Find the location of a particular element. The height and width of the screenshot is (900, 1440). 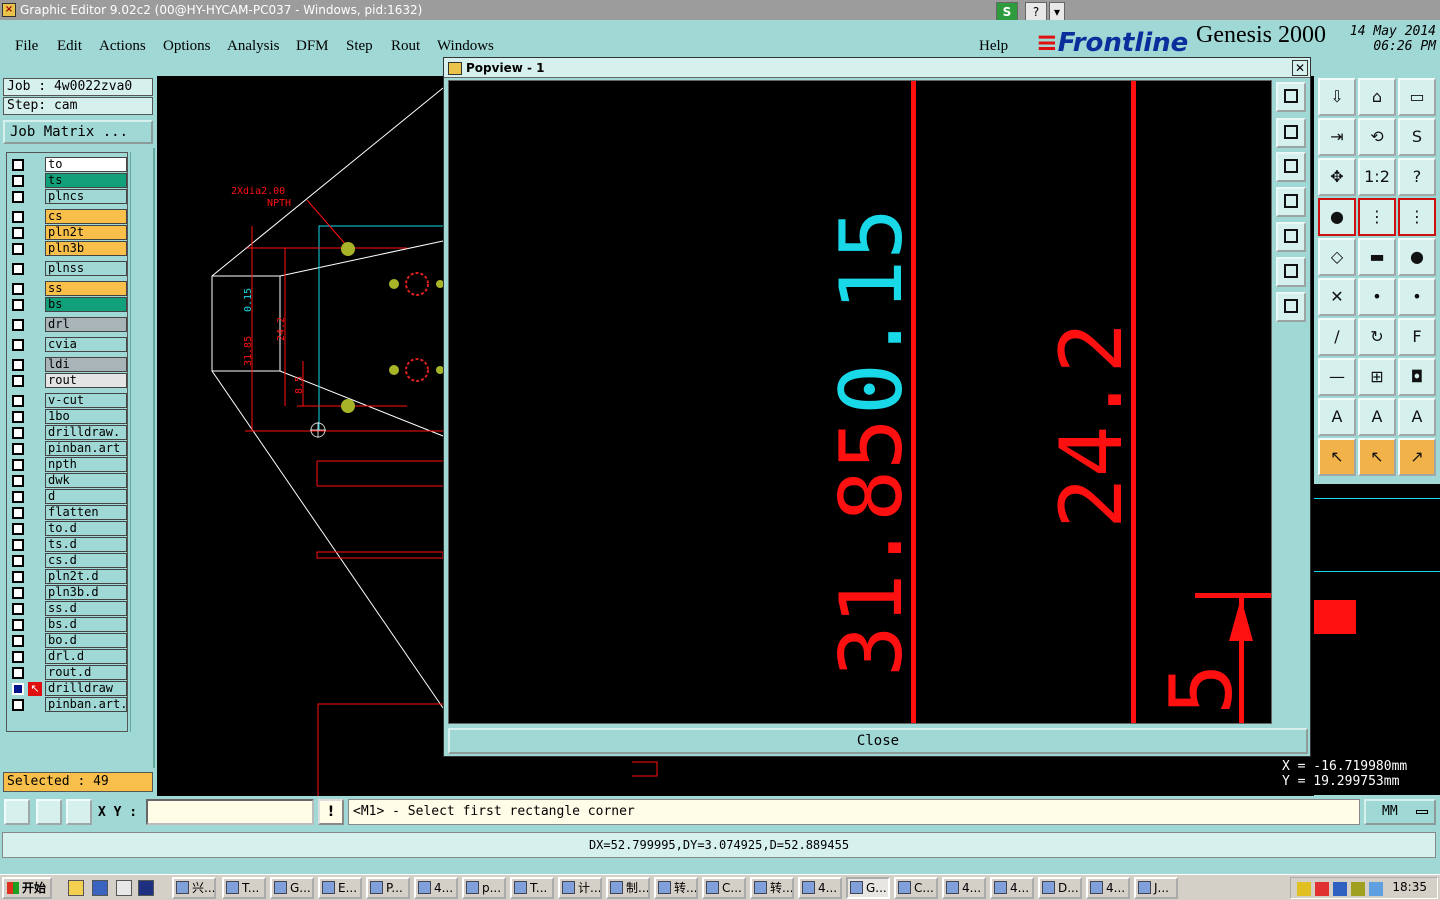

pv-zoom-in-button is located at coordinates (1291, 272).